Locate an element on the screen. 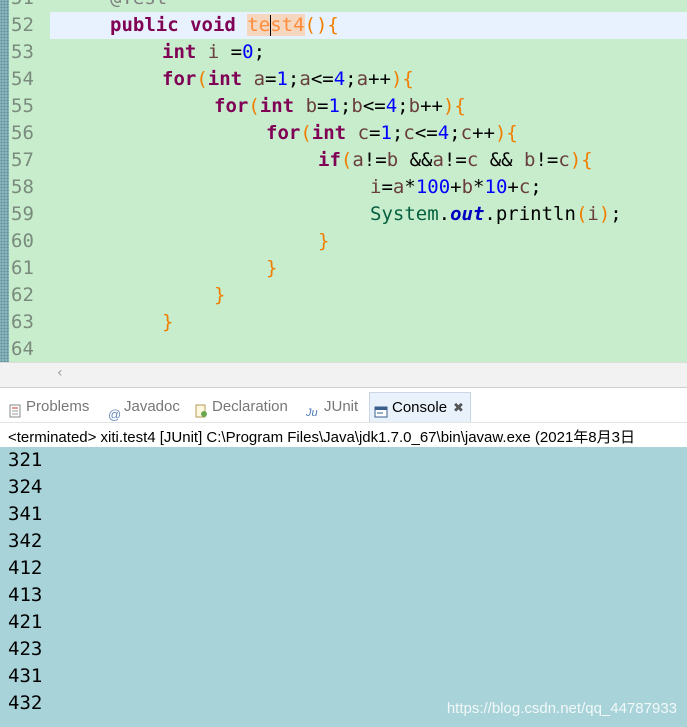 Image resolution: width=687 pixels, height=727 pixels. method-name-text: test4 is located at coordinates (276, 25).